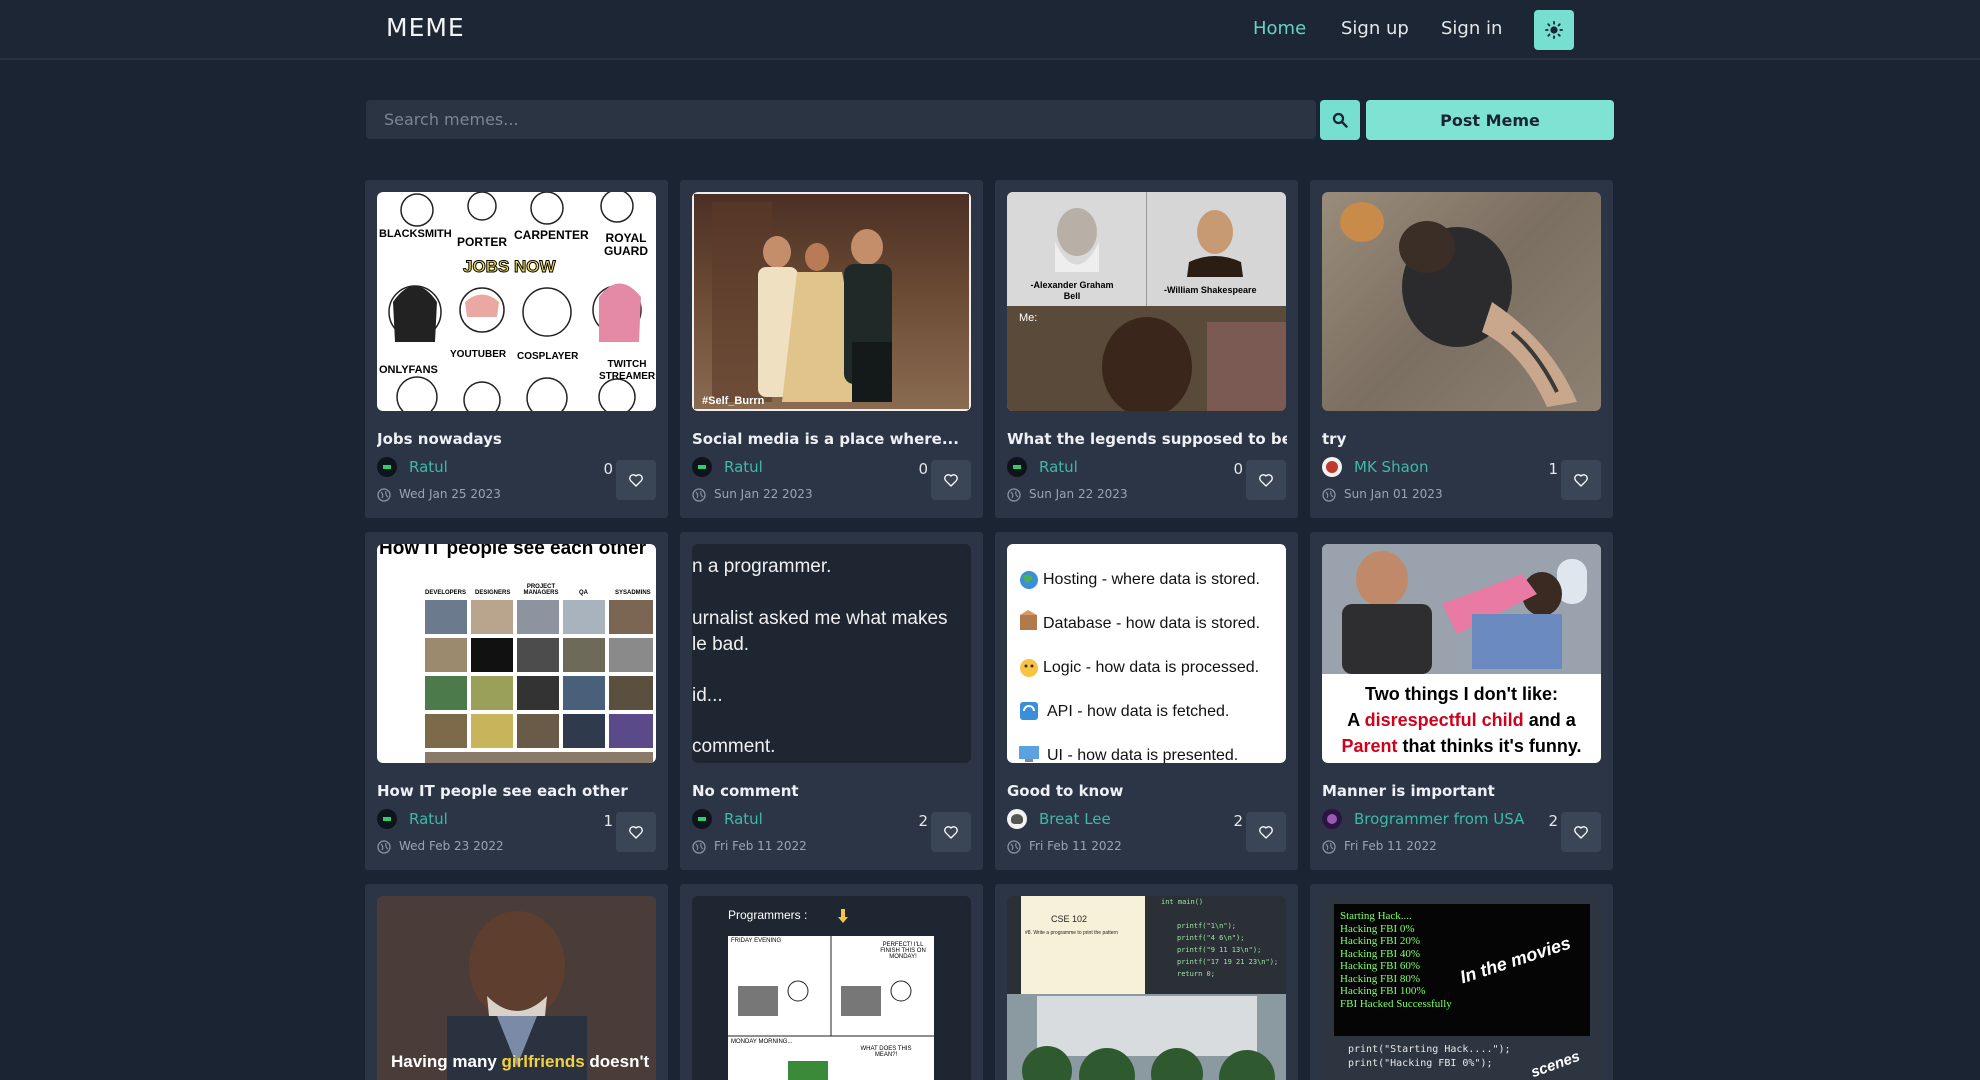 The height and width of the screenshot is (1080, 1980). What do you see at coordinates (1461, 720) in the screenshot?
I see `thumb-line: A disrespectful child and a` at bounding box center [1461, 720].